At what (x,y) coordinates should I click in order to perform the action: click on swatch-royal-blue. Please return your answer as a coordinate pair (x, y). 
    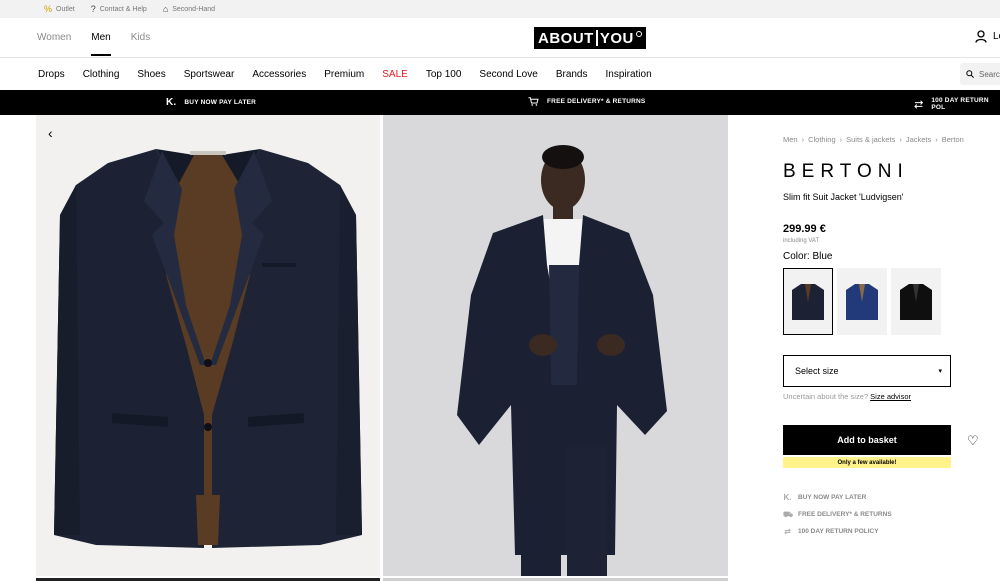
    Looking at the image, I should click on (862, 301).